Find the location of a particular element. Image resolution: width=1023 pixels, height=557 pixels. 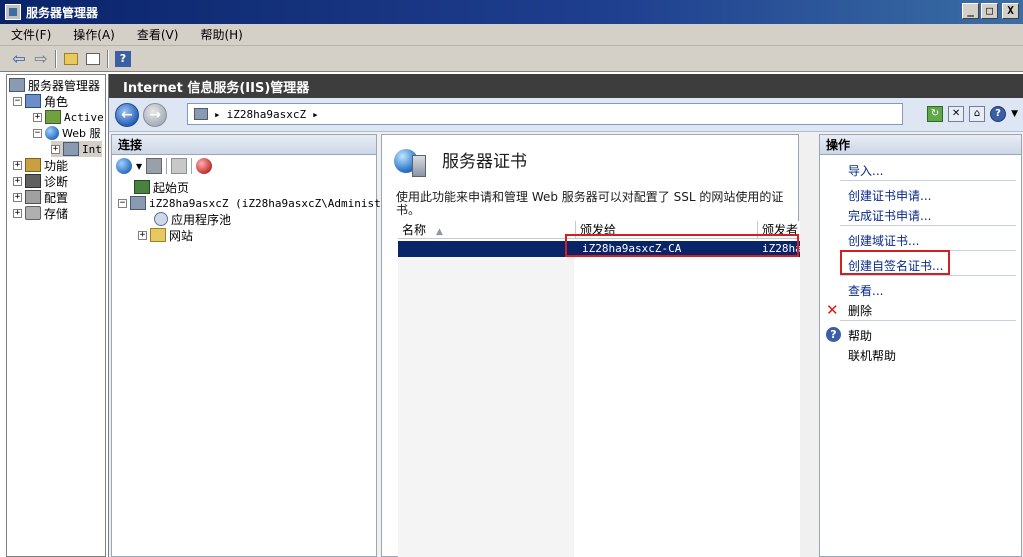

iis-header: Internet 信息服务(IIS)管理器 is located at coordinates (566, 86).